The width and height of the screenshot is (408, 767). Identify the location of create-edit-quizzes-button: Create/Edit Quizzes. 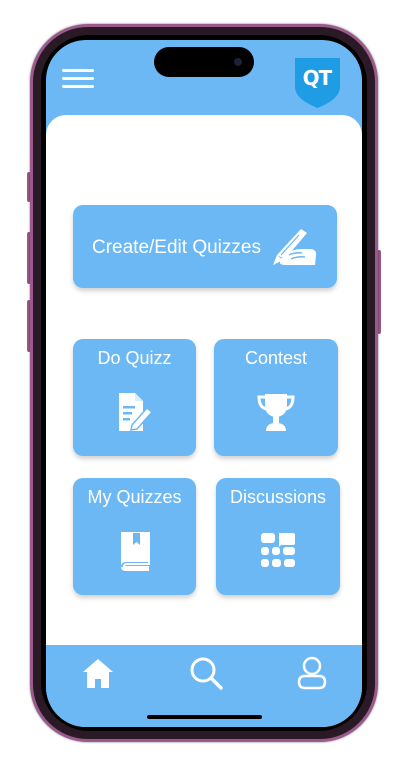
(205, 246).